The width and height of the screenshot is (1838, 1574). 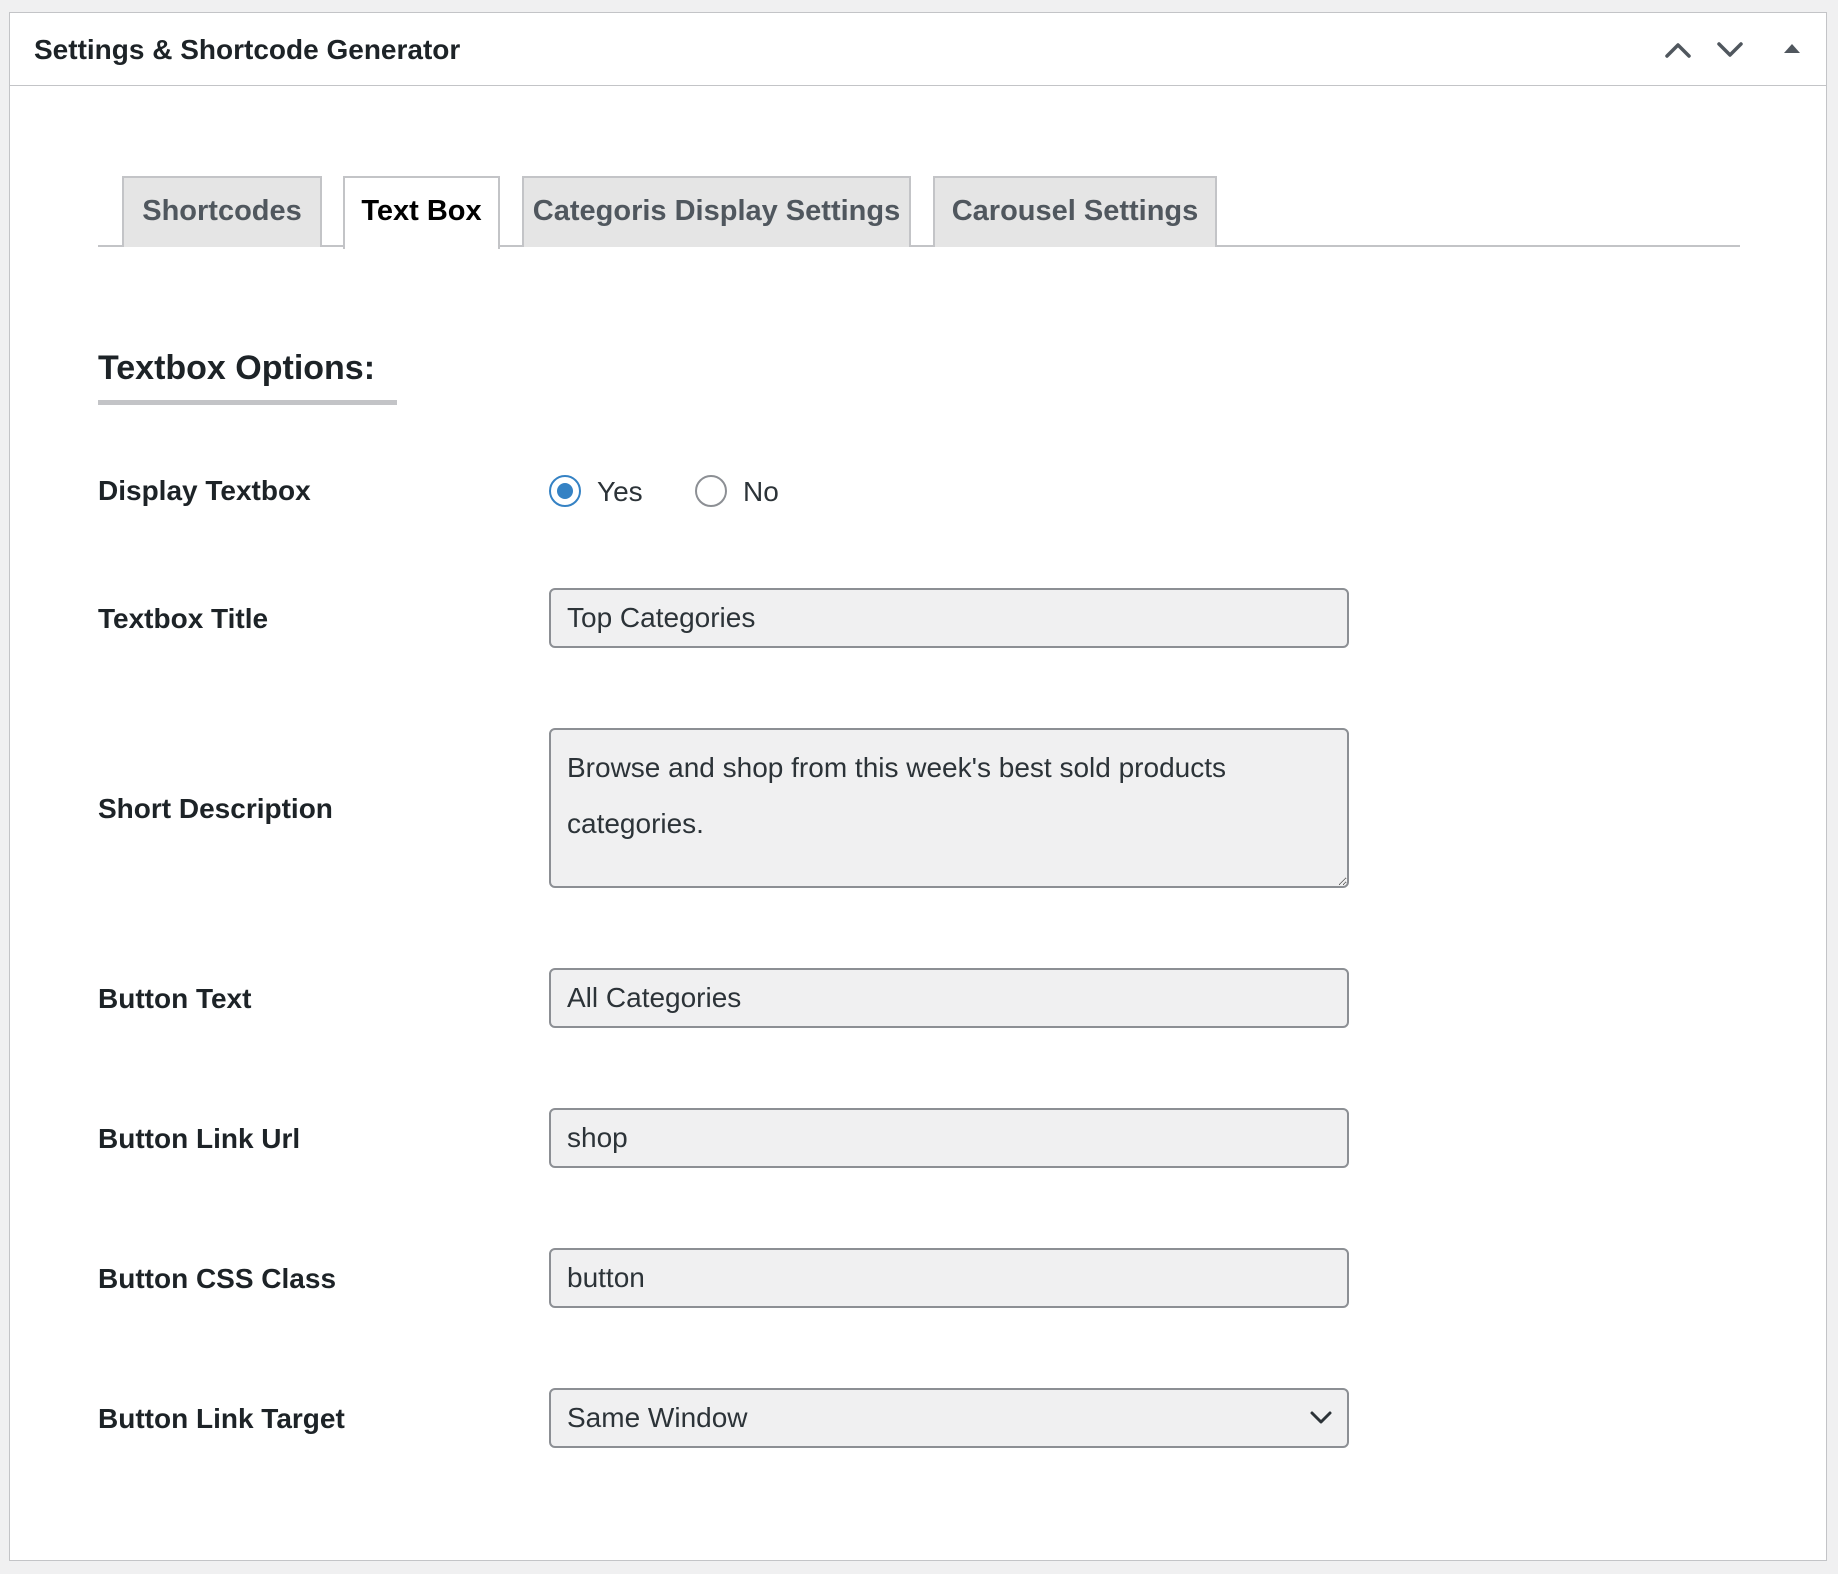 I want to click on button-link-url-input, so click(x=949, y=1138).